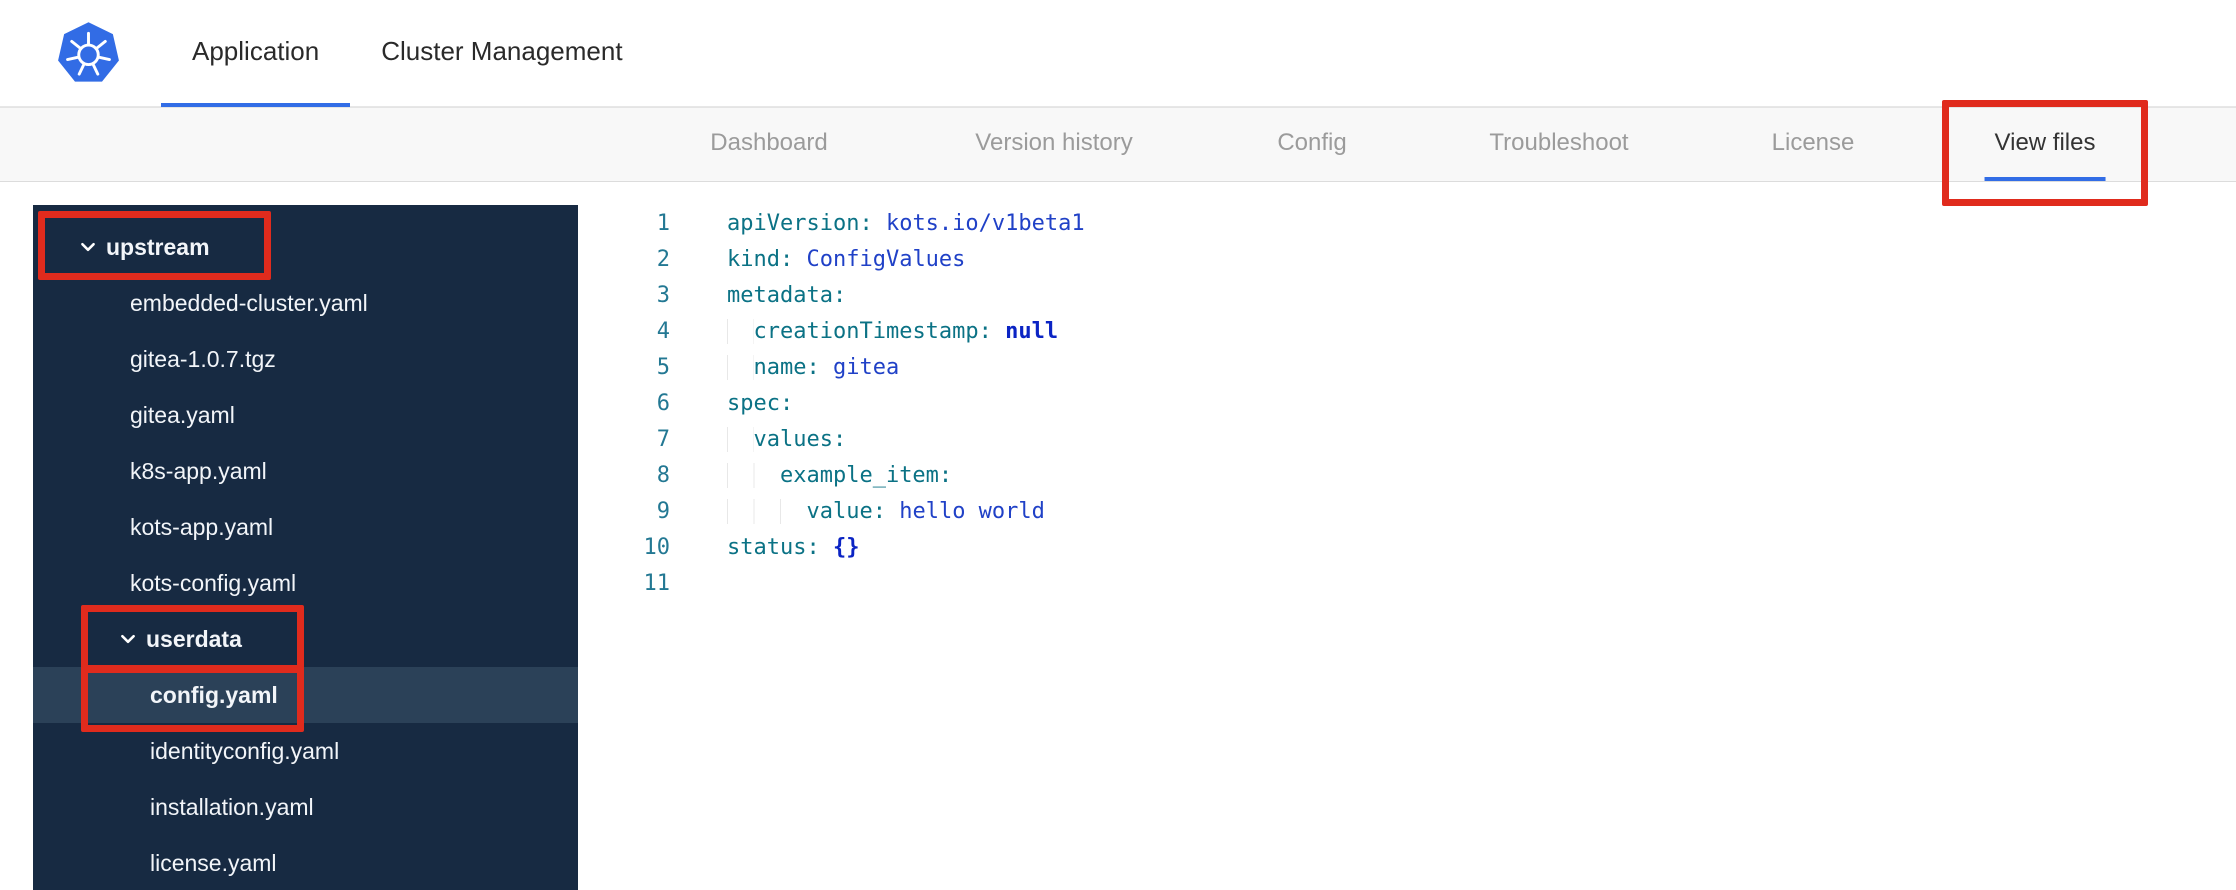 Image resolution: width=2236 pixels, height=890 pixels. I want to click on tree-file-embedded-cluster-yaml: embedded-cluster.yaml, so click(305, 303).